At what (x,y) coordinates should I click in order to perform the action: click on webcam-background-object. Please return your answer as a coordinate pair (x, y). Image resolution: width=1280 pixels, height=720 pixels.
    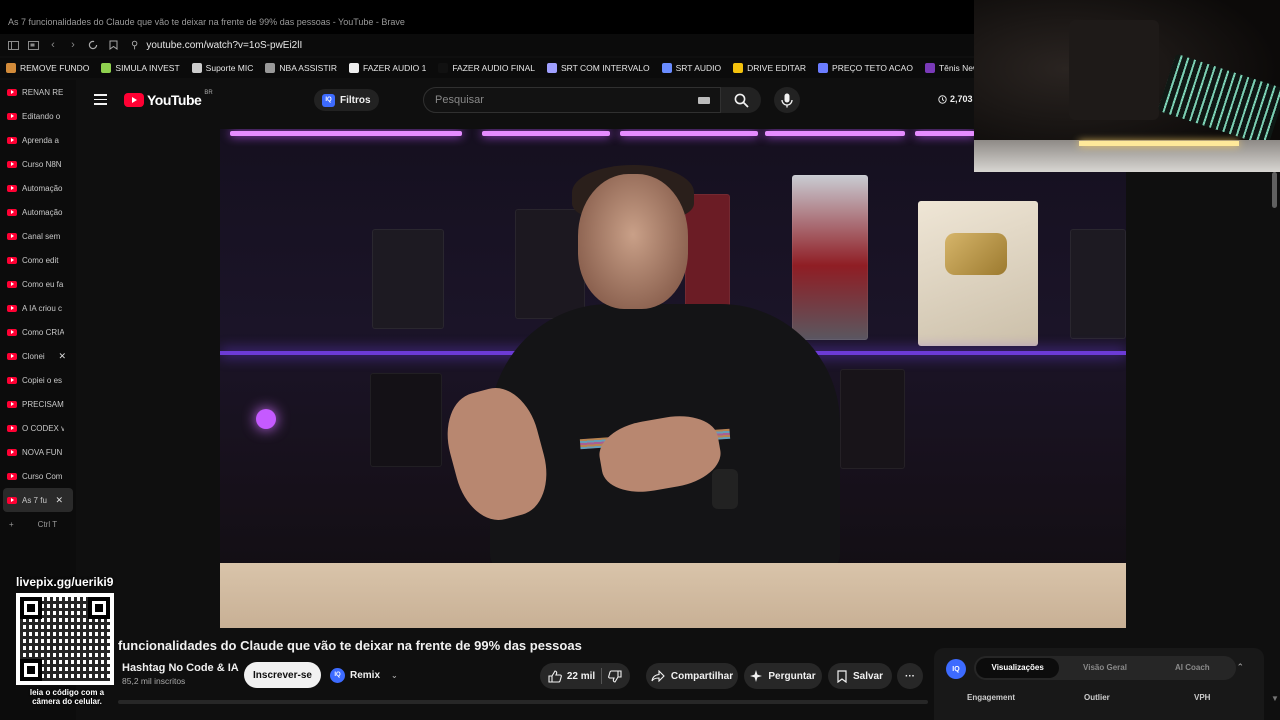
    Looking at the image, I should click on (1114, 70).